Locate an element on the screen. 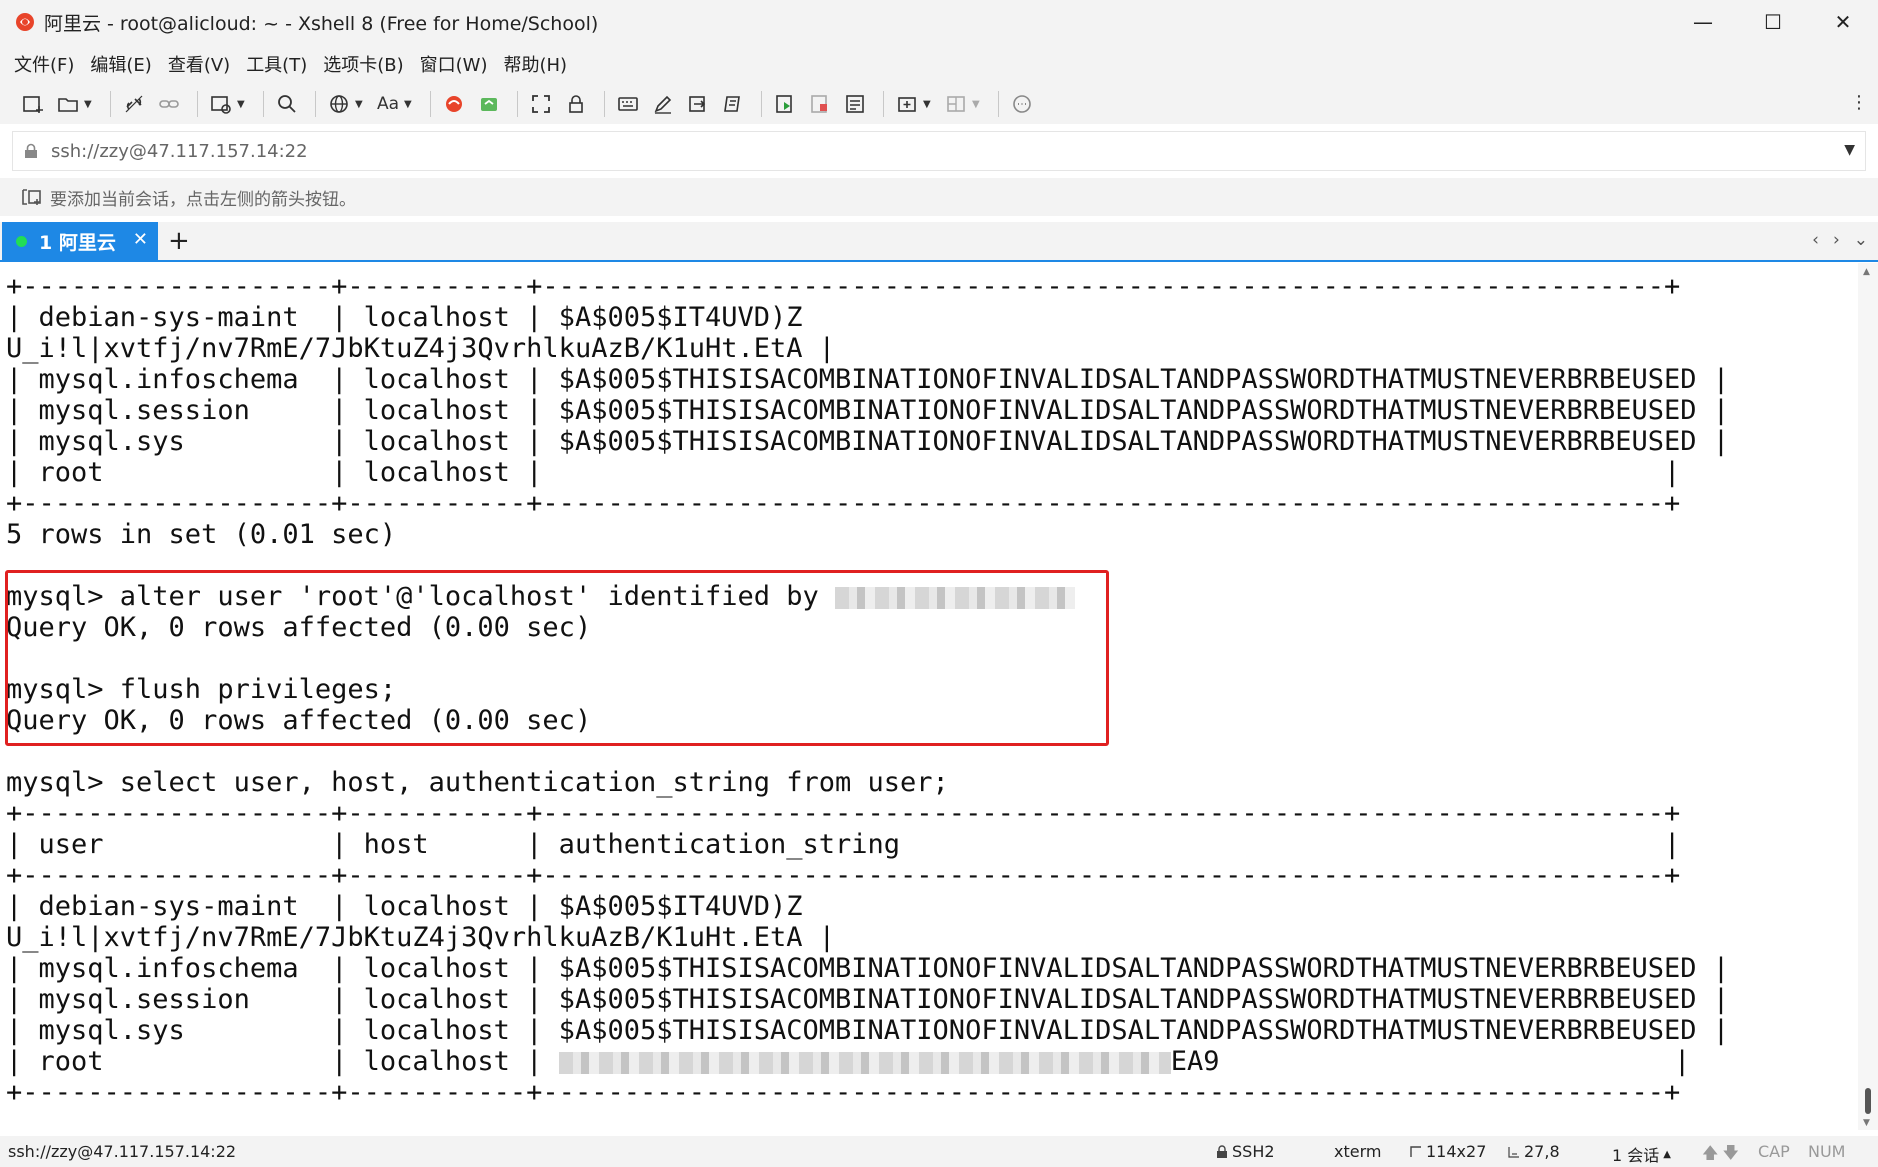 This screenshot has height=1167, width=1878. add-tab-button: + is located at coordinates (179, 241).